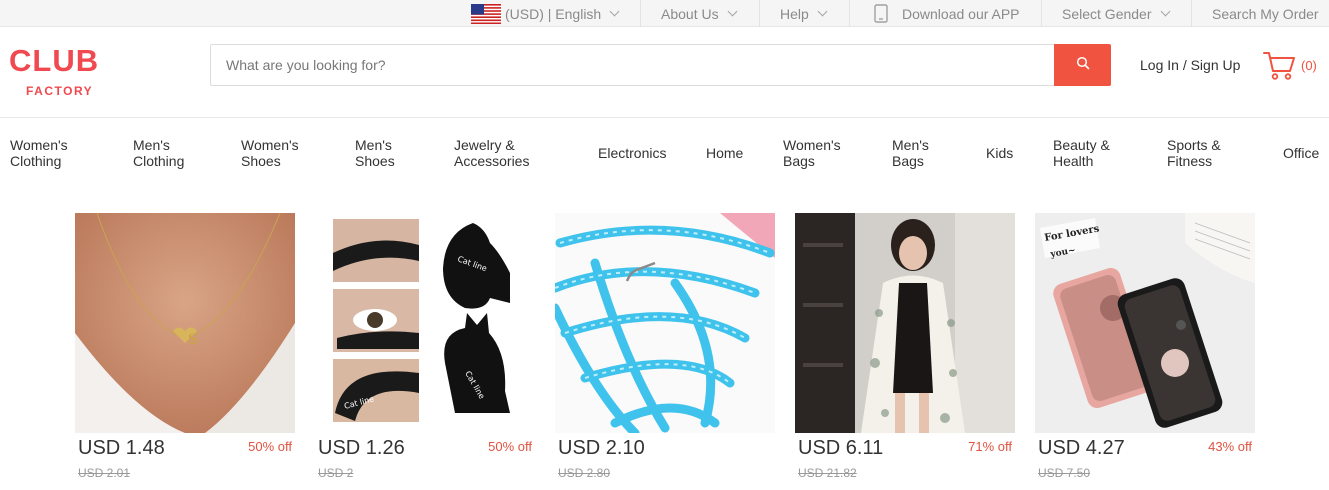 The width and height of the screenshot is (1329, 490). What do you see at coordinates (1230, 446) in the screenshot?
I see `product-discount: 43% off` at bounding box center [1230, 446].